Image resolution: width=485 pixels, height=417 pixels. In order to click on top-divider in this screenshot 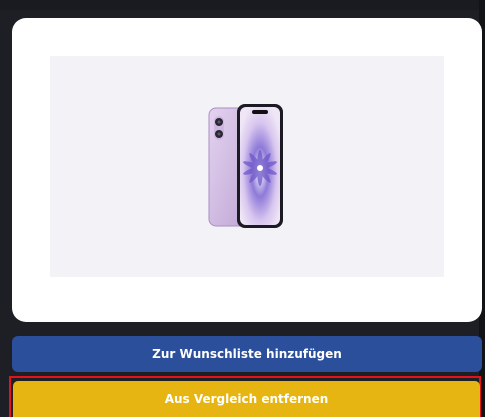, I will do `click(242, 5)`.